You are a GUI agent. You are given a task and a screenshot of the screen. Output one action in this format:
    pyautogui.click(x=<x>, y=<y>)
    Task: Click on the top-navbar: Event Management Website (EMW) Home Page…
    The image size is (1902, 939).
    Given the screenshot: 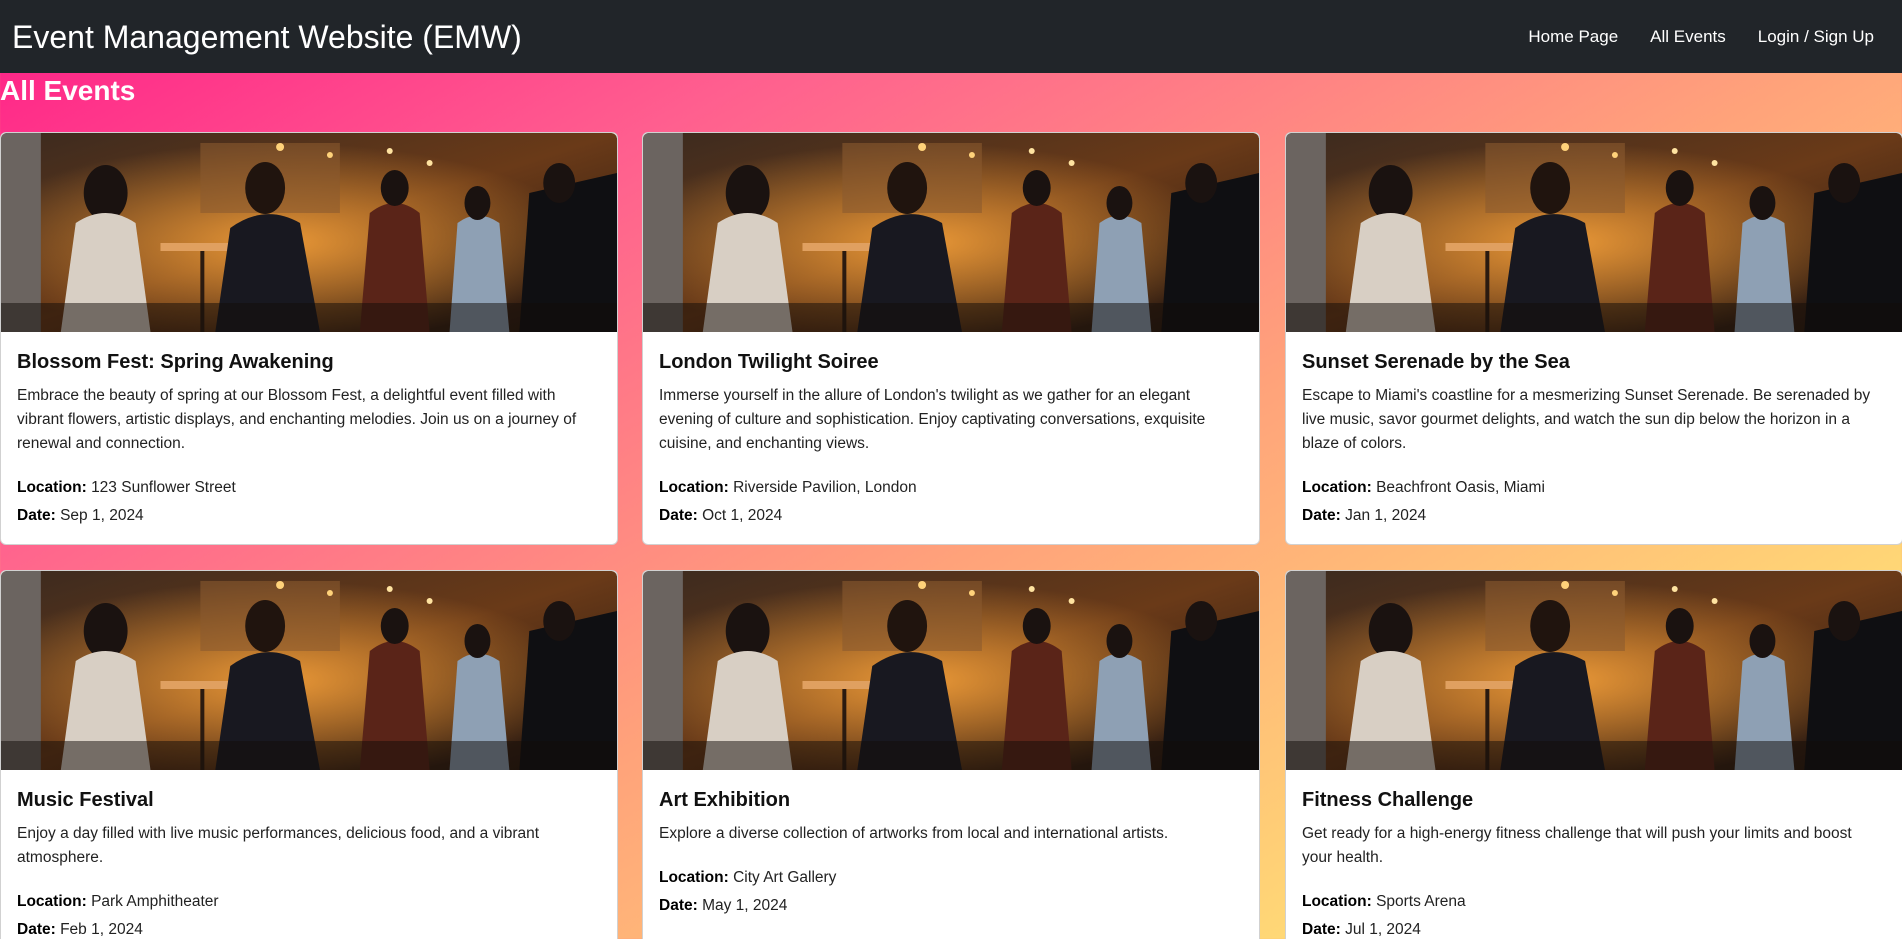 What is the action you would take?
    pyautogui.click(x=951, y=36)
    